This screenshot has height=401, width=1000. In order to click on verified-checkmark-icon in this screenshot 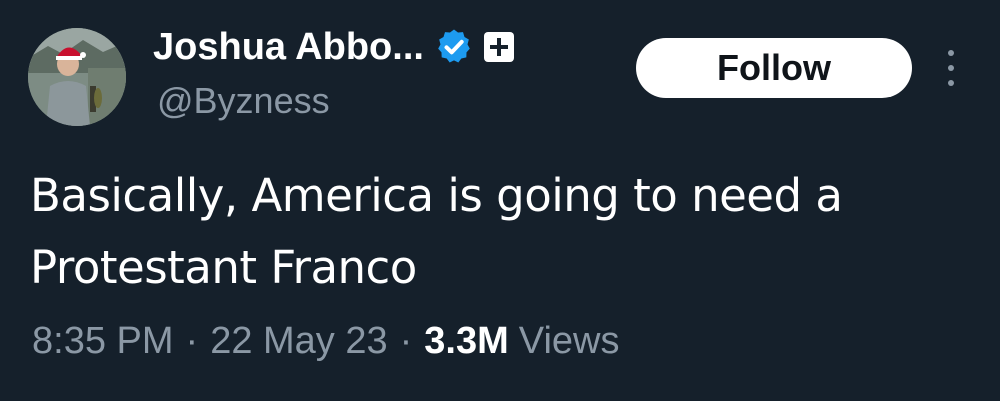, I will do `click(454, 47)`.